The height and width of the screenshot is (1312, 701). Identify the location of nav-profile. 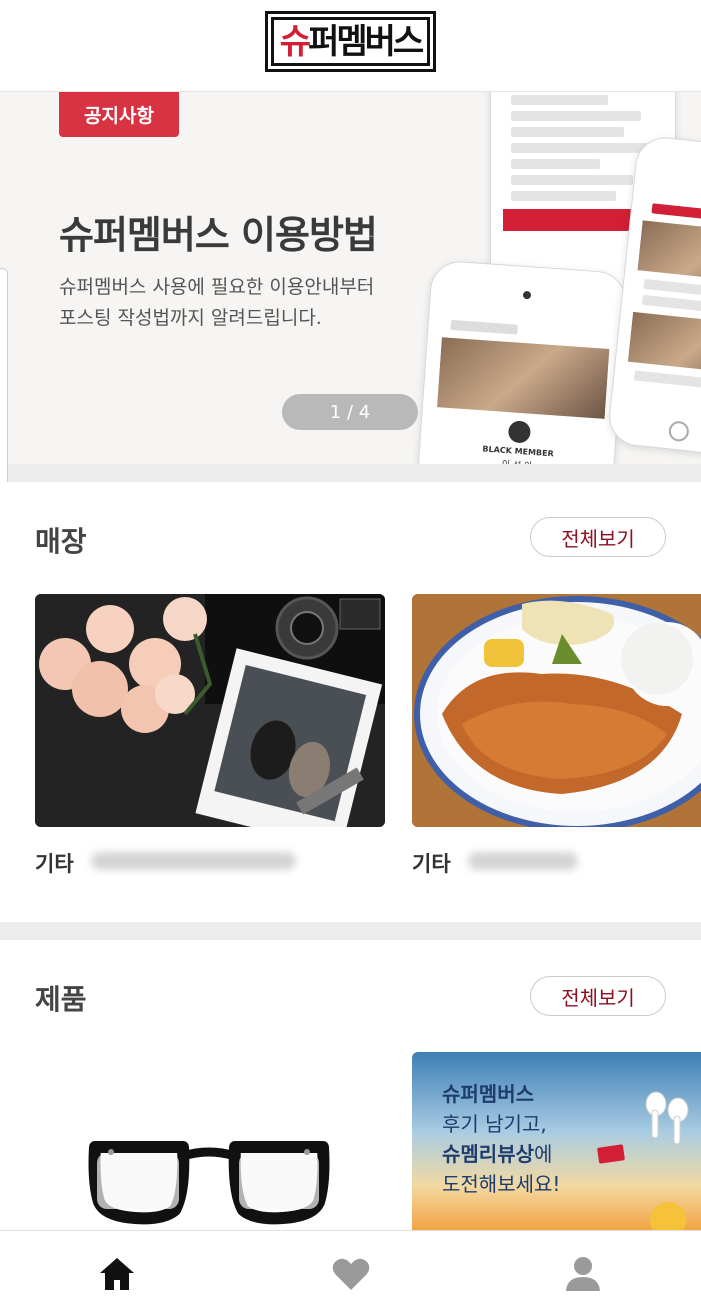
(583, 1274).